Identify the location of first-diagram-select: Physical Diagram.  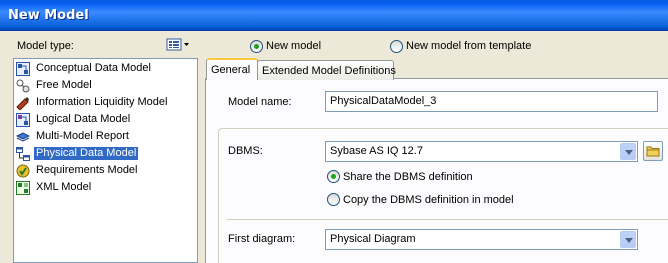
(481, 239).